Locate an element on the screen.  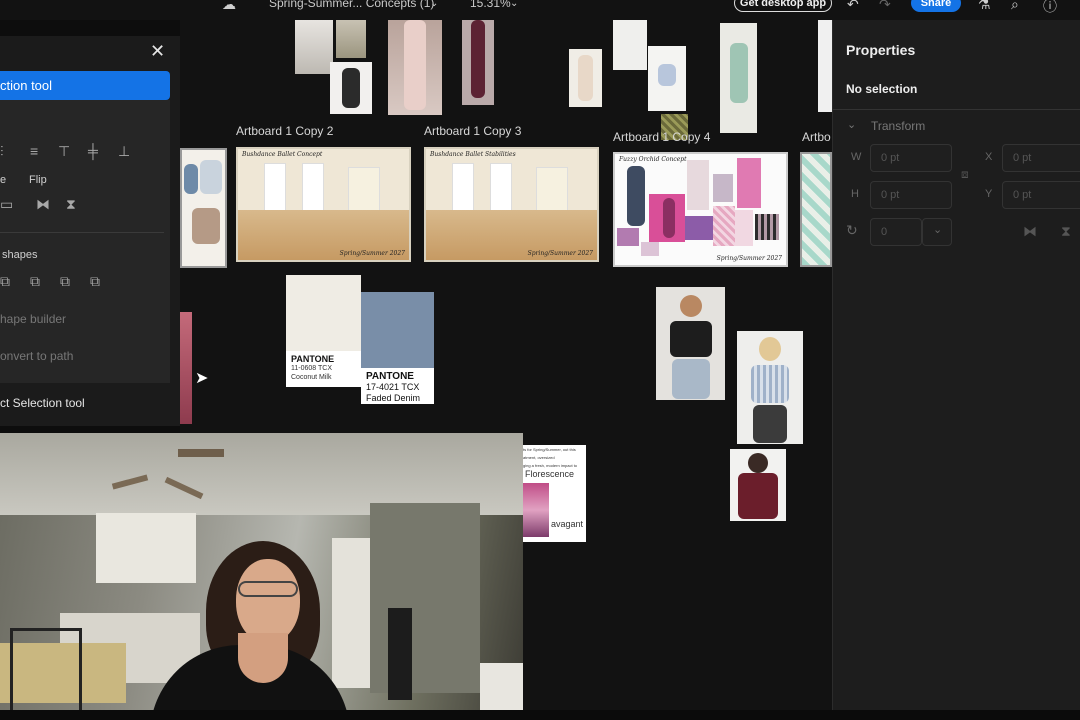
close-icon: ✕ is located at coordinates (157, 51).